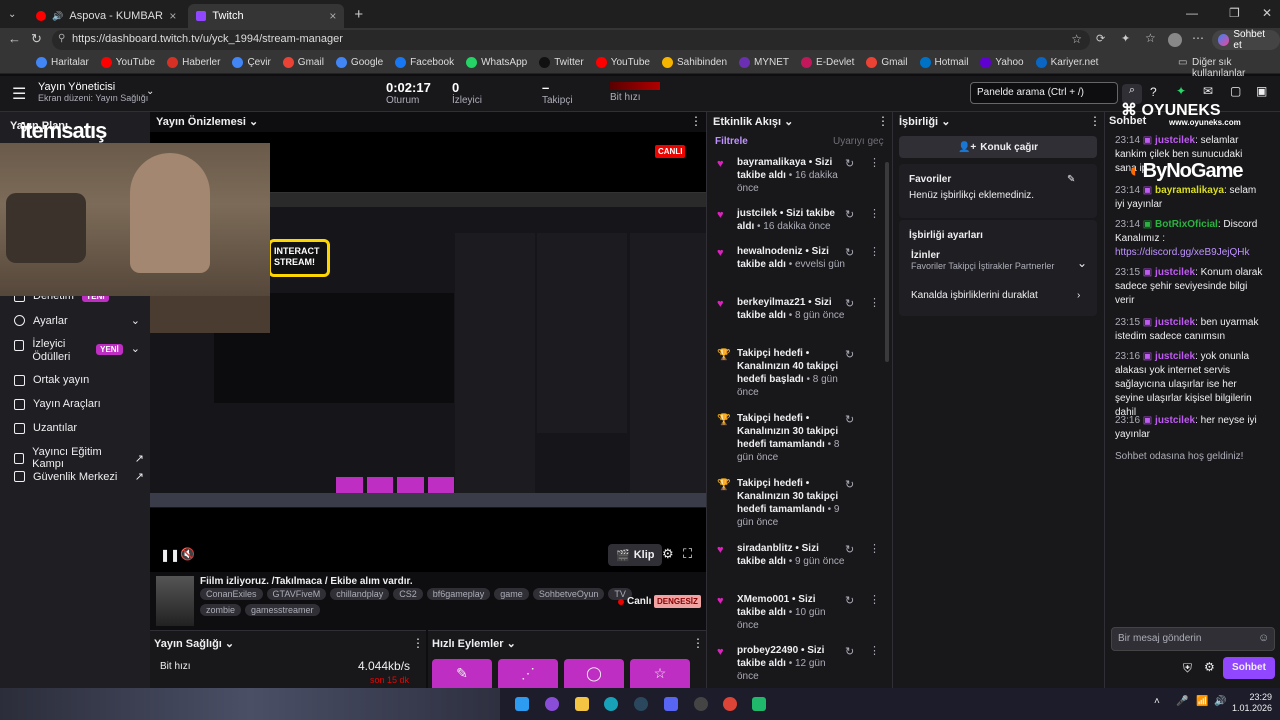 The width and height of the screenshot is (1280, 720). What do you see at coordinates (1153, 92) in the screenshot?
I see `help-icon: ?` at bounding box center [1153, 92].